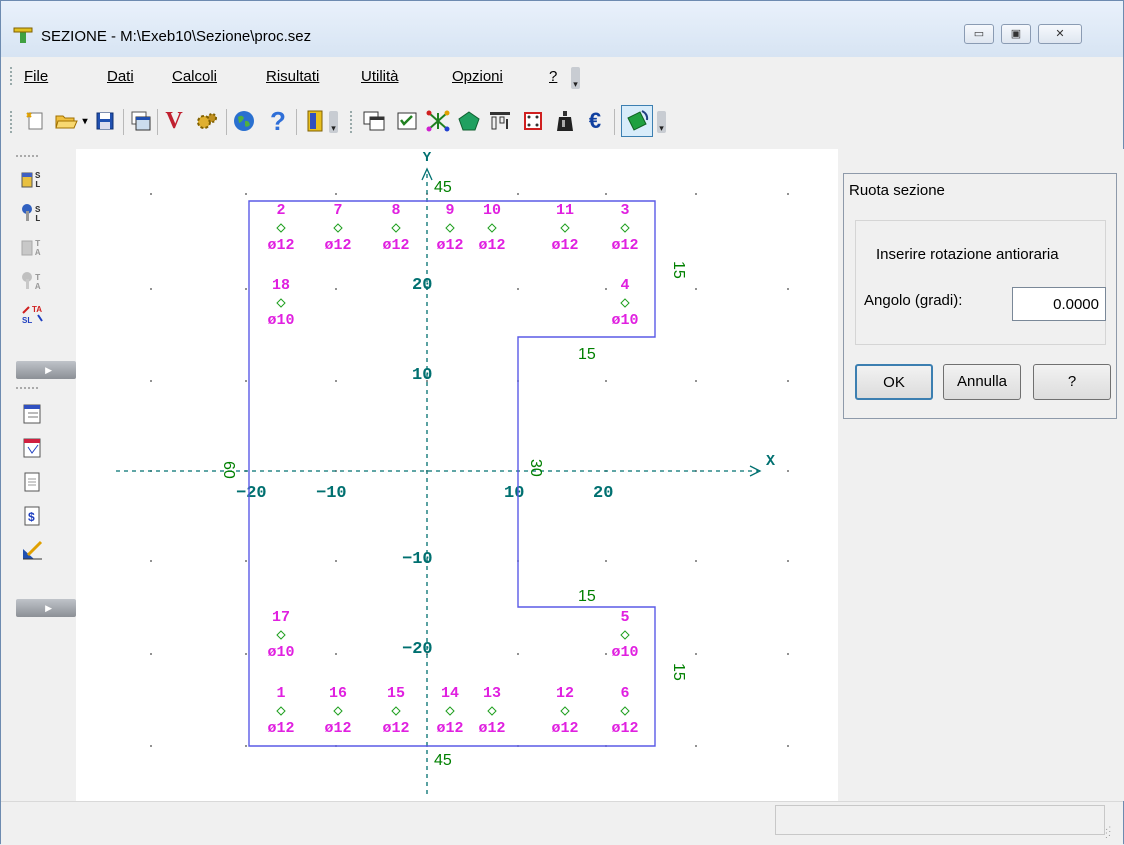 This screenshot has height=845, width=1124. What do you see at coordinates (500, 121) in the screenshot?
I see `beam-icon` at bounding box center [500, 121].